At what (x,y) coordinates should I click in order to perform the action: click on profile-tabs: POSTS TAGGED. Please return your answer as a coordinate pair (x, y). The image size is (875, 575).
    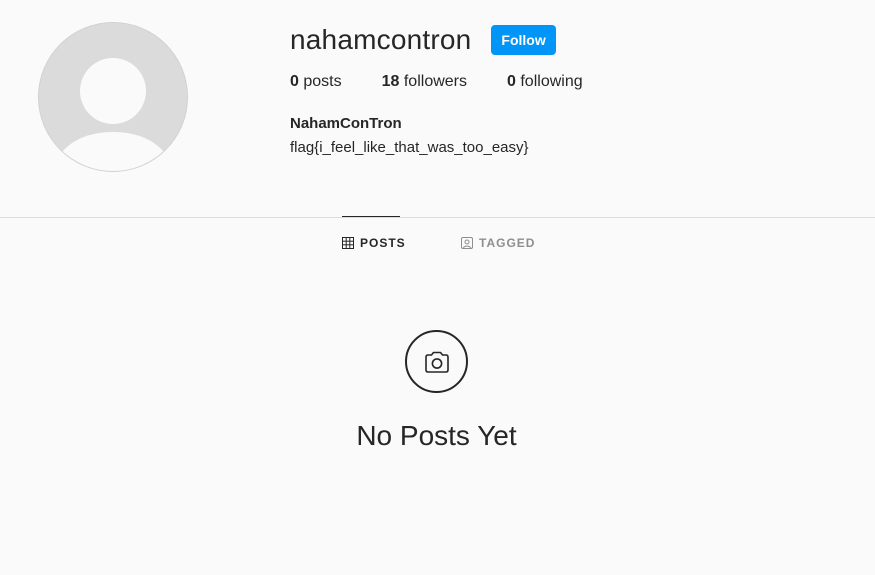
    Looking at the image, I should click on (437, 242).